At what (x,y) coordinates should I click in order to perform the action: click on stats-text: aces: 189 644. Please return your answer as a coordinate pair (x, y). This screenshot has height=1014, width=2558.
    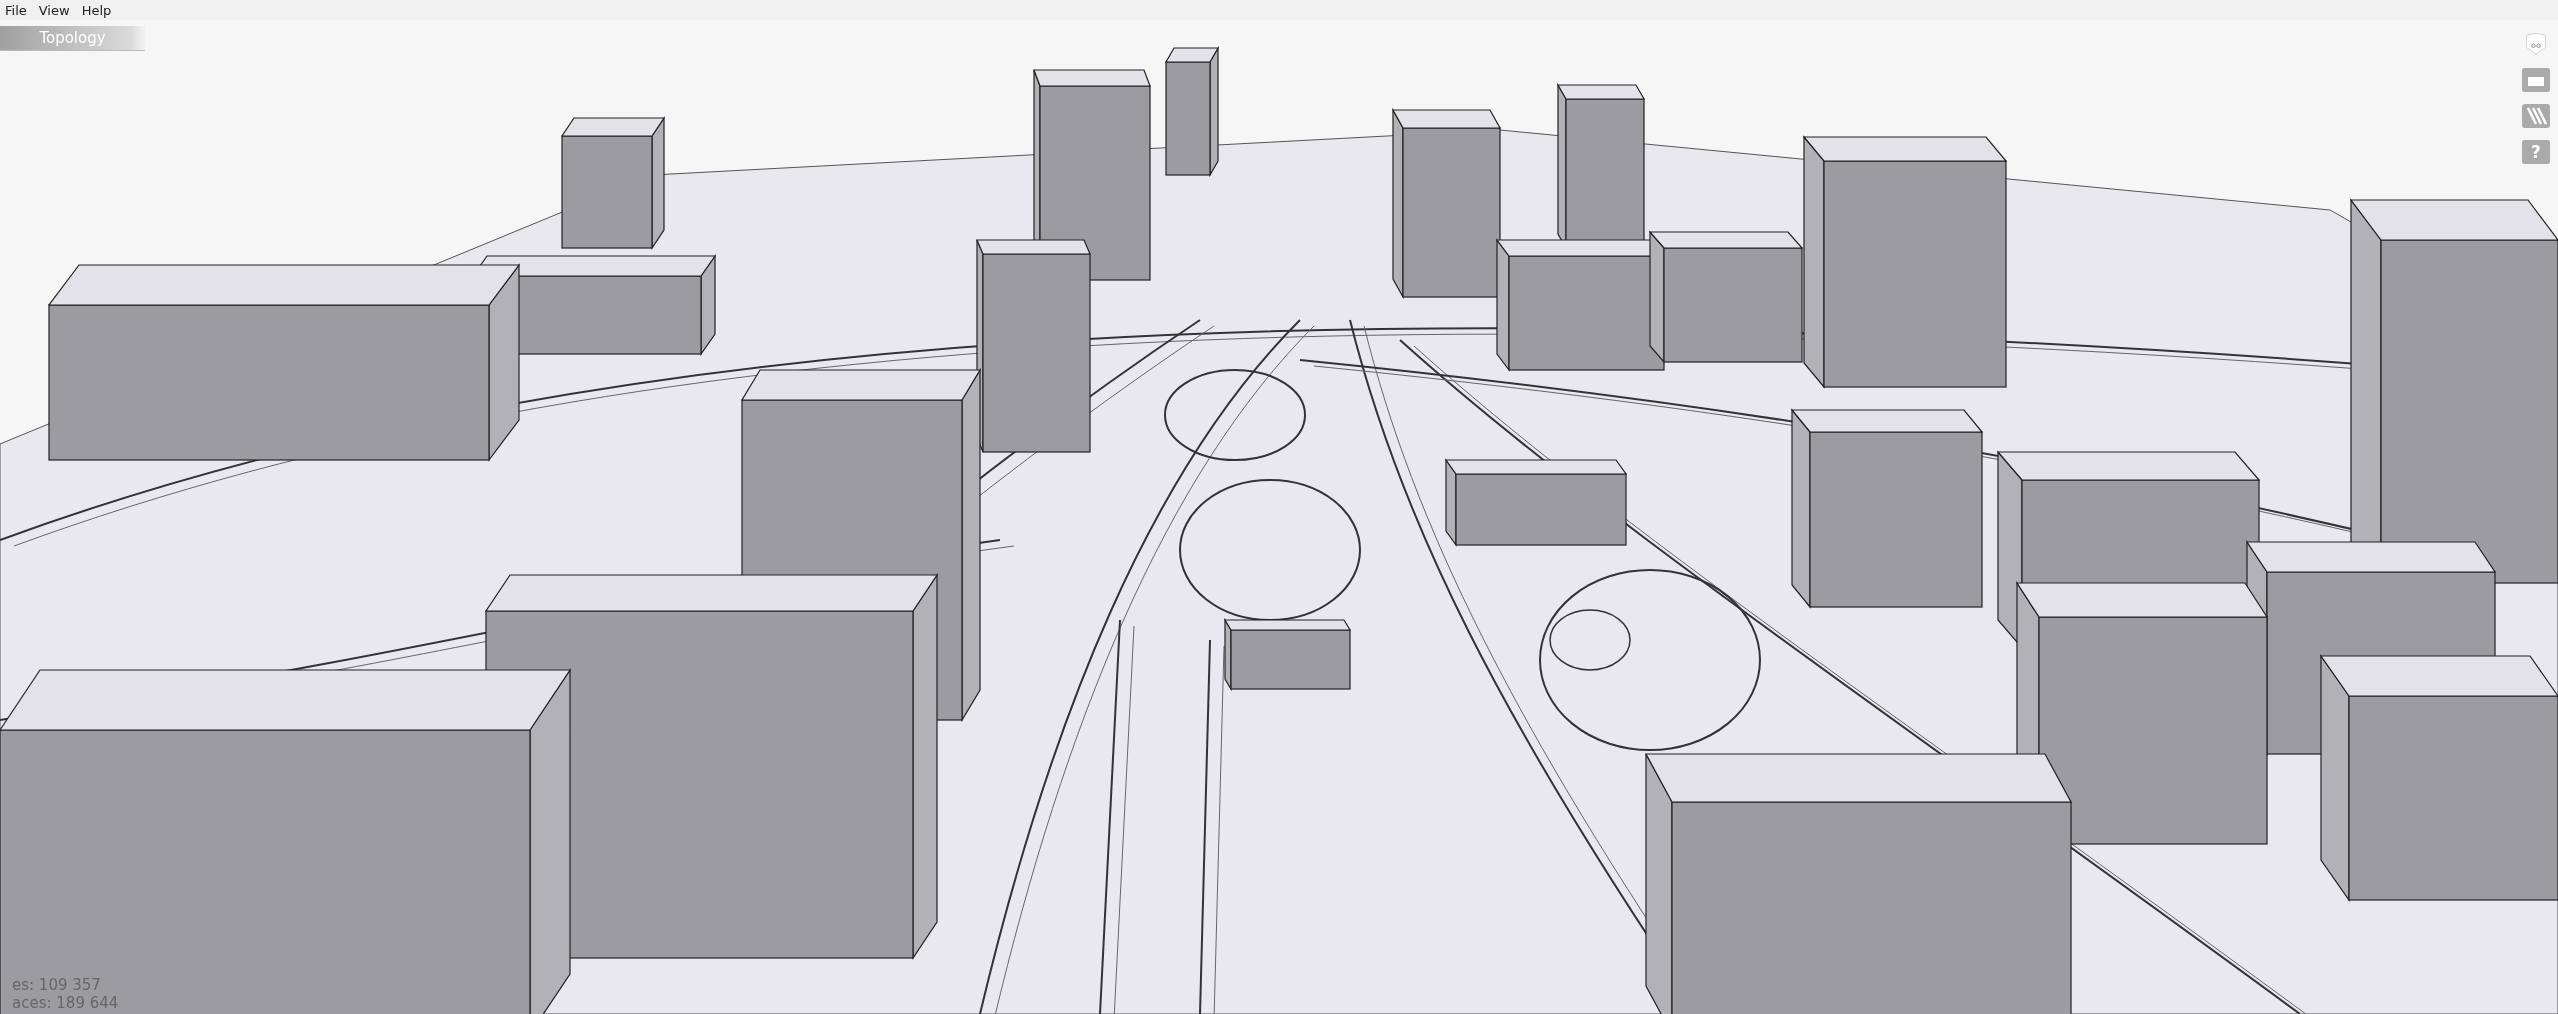
    Looking at the image, I should click on (65, 1003).